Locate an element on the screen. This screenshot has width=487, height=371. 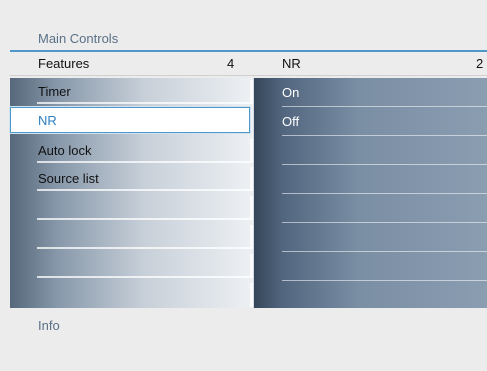
menu-item-label: Auto lock is located at coordinates (65, 150).